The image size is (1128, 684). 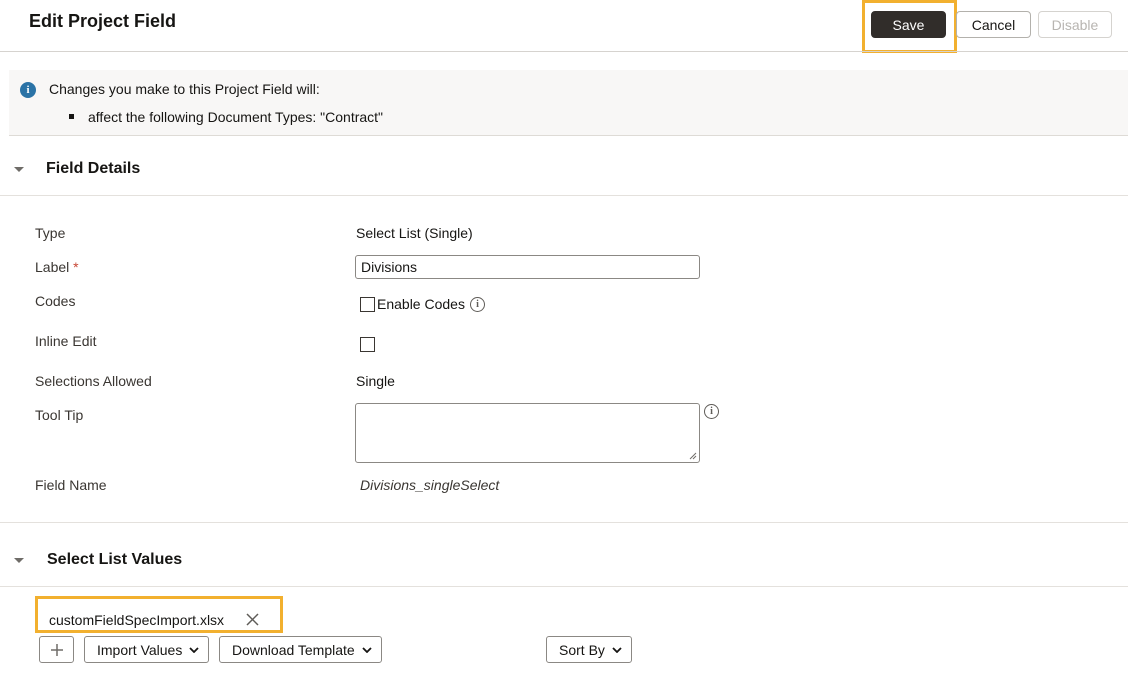 I want to click on import-values-button: Import Values, so click(x=146, y=649).